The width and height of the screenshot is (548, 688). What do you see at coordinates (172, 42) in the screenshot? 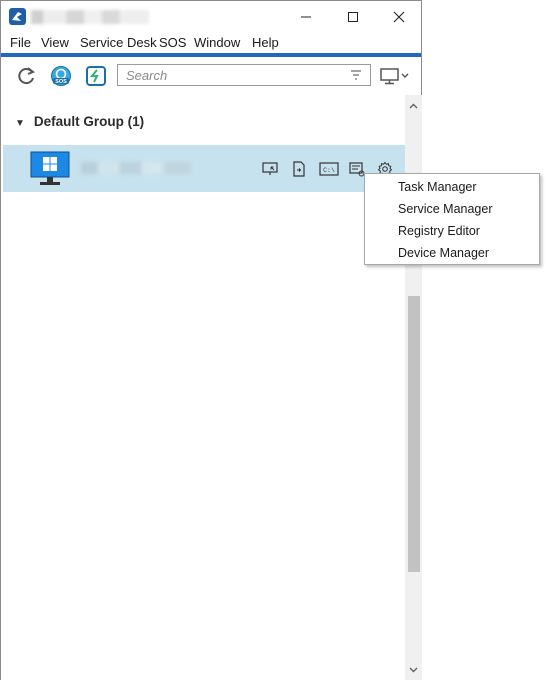
I see `menu-sos: SOS` at bounding box center [172, 42].